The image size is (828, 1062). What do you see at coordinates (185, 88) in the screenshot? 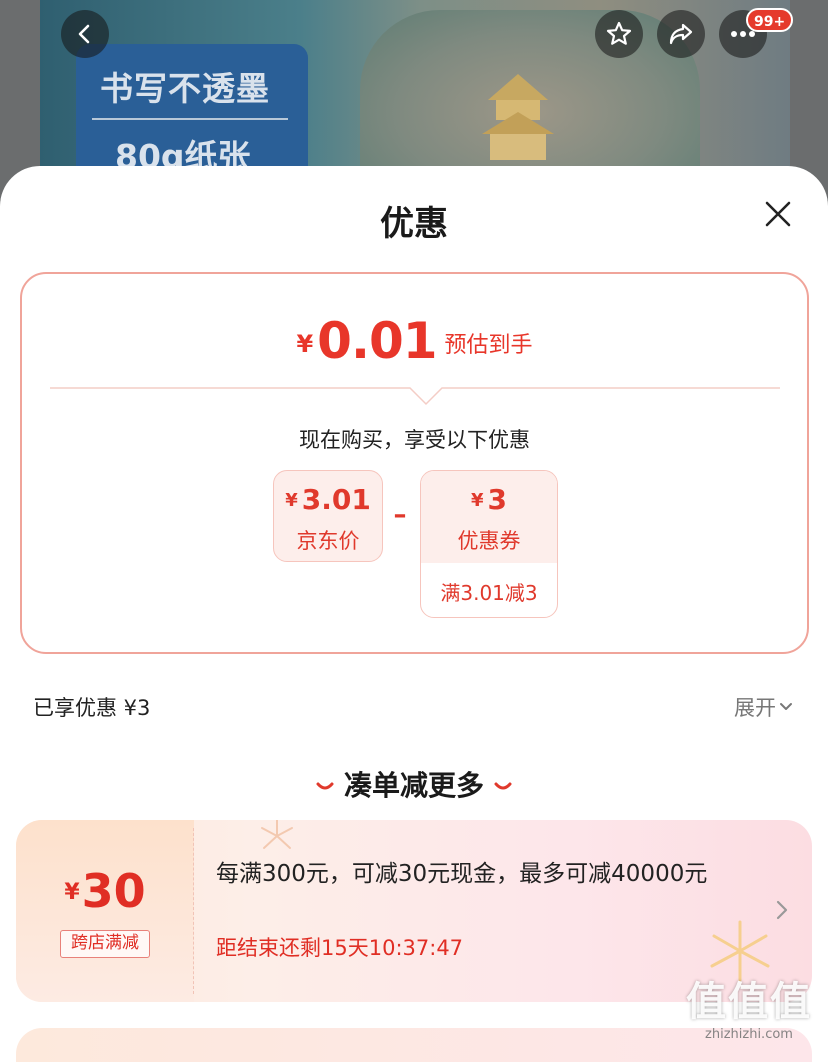
I see `product-promo-line1: 书写不透墨` at bounding box center [185, 88].